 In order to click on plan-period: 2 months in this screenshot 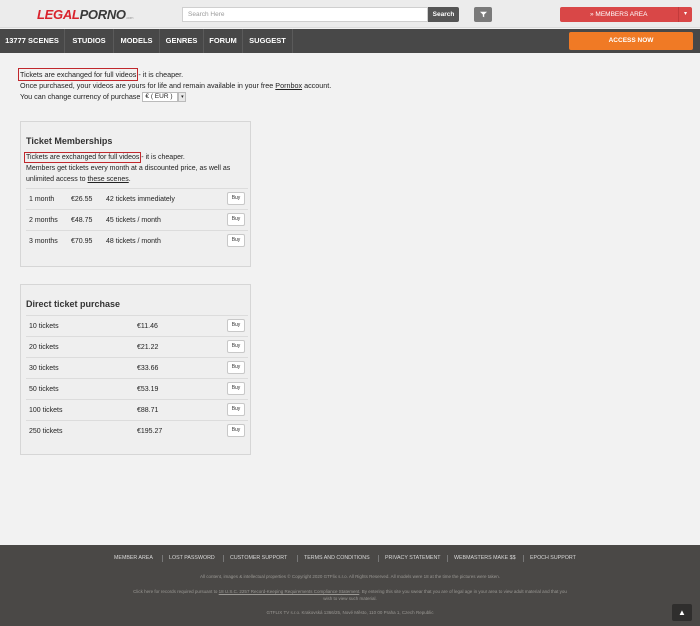, I will do `click(43, 220)`.